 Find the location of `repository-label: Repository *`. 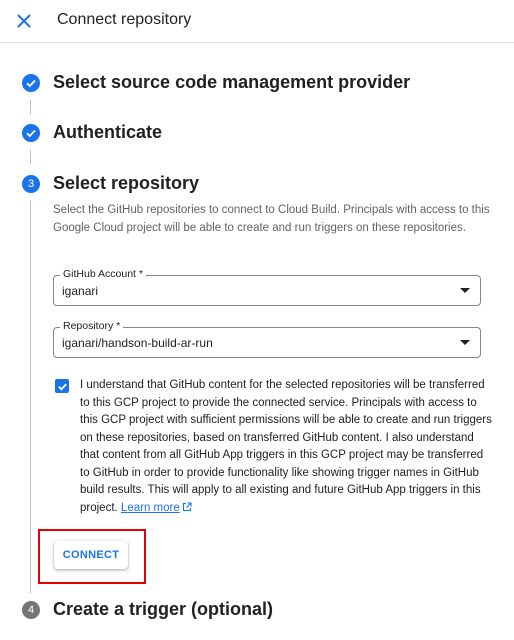

repository-label: Repository * is located at coordinates (92, 326).